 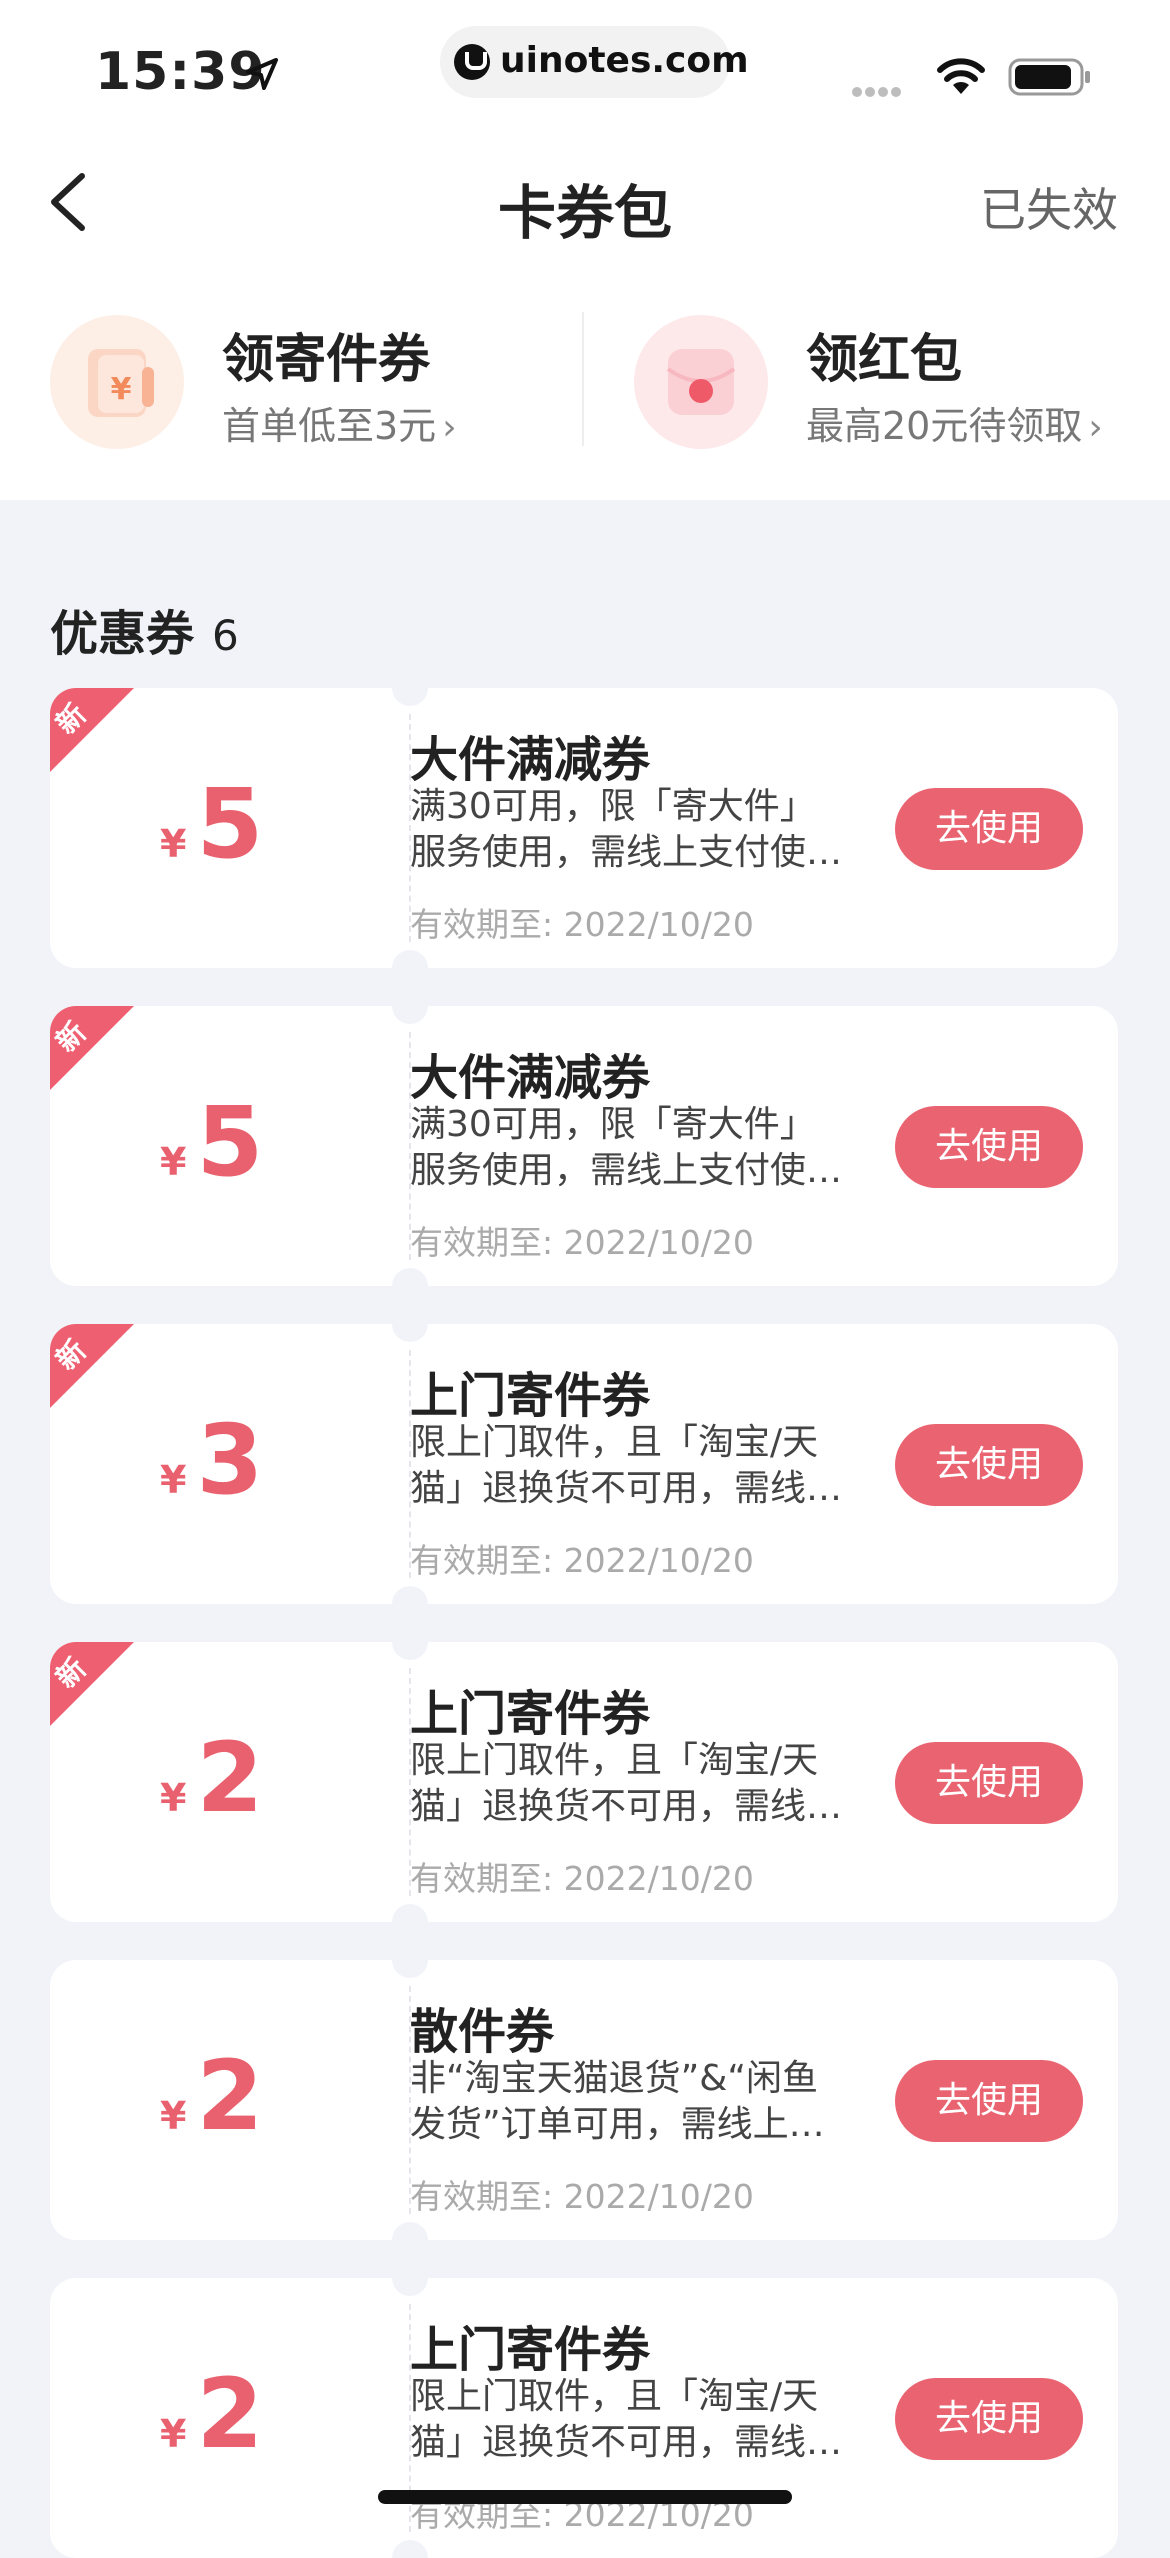 What do you see at coordinates (326, 360) in the screenshot?
I see `promo-title: 领寄件券` at bounding box center [326, 360].